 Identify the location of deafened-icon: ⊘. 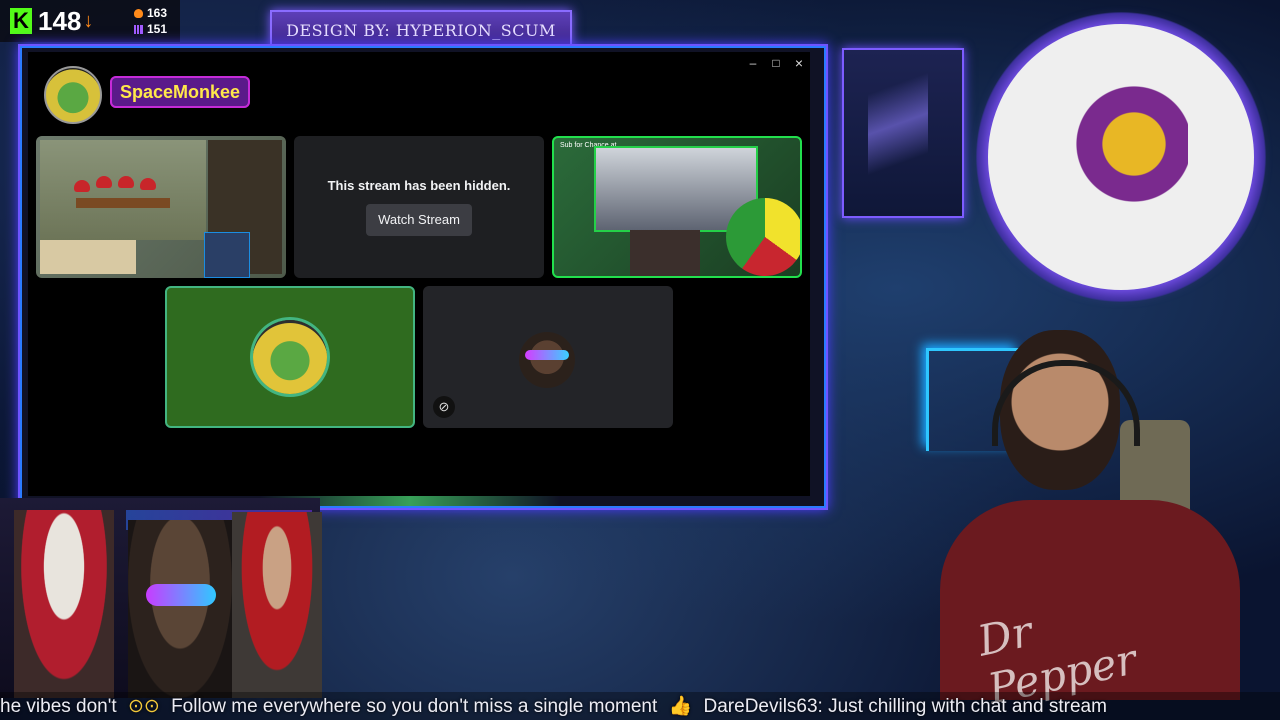
(444, 407).